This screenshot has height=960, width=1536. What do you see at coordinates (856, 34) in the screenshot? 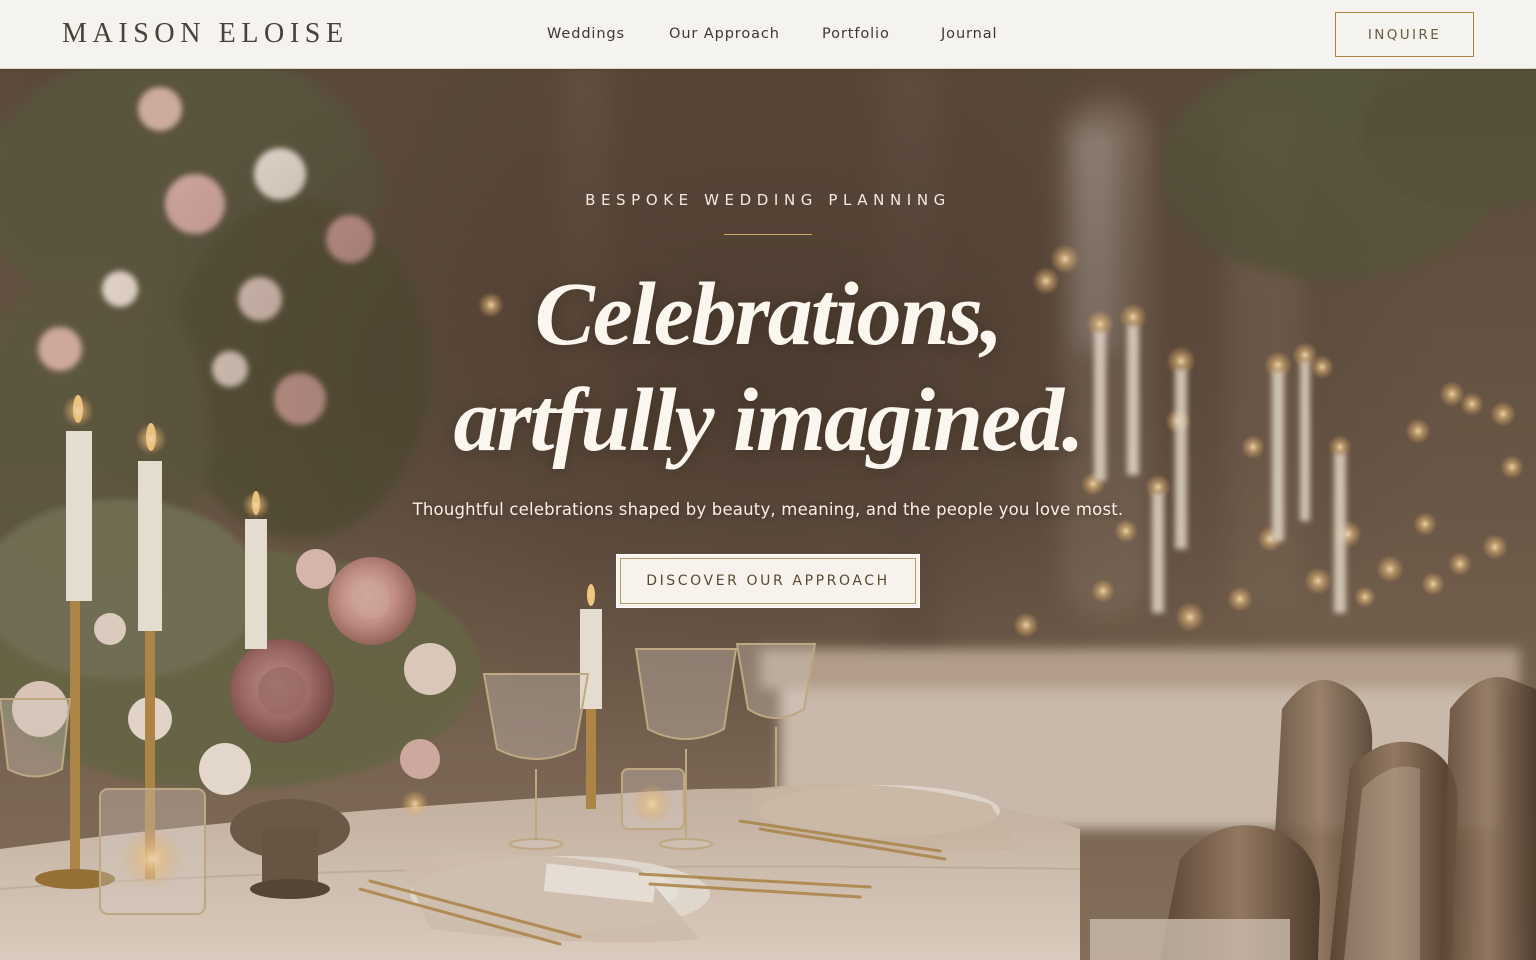
I see `nav-link-portfolio: Portfolio` at bounding box center [856, 34].